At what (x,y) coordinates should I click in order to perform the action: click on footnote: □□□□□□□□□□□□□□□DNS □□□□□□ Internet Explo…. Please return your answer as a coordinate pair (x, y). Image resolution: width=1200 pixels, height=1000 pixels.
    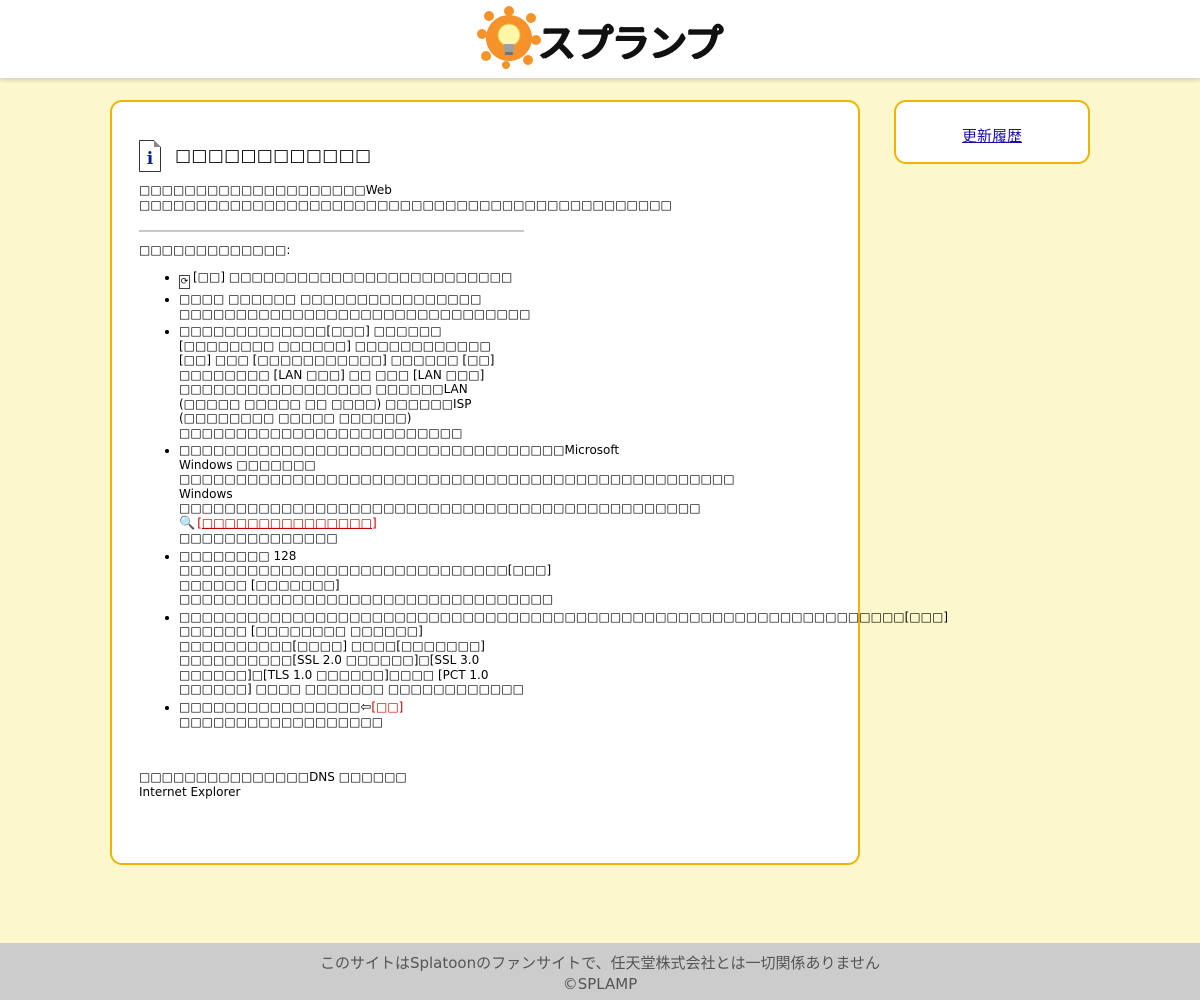
    Looking at the image, I should click on (331, 785).